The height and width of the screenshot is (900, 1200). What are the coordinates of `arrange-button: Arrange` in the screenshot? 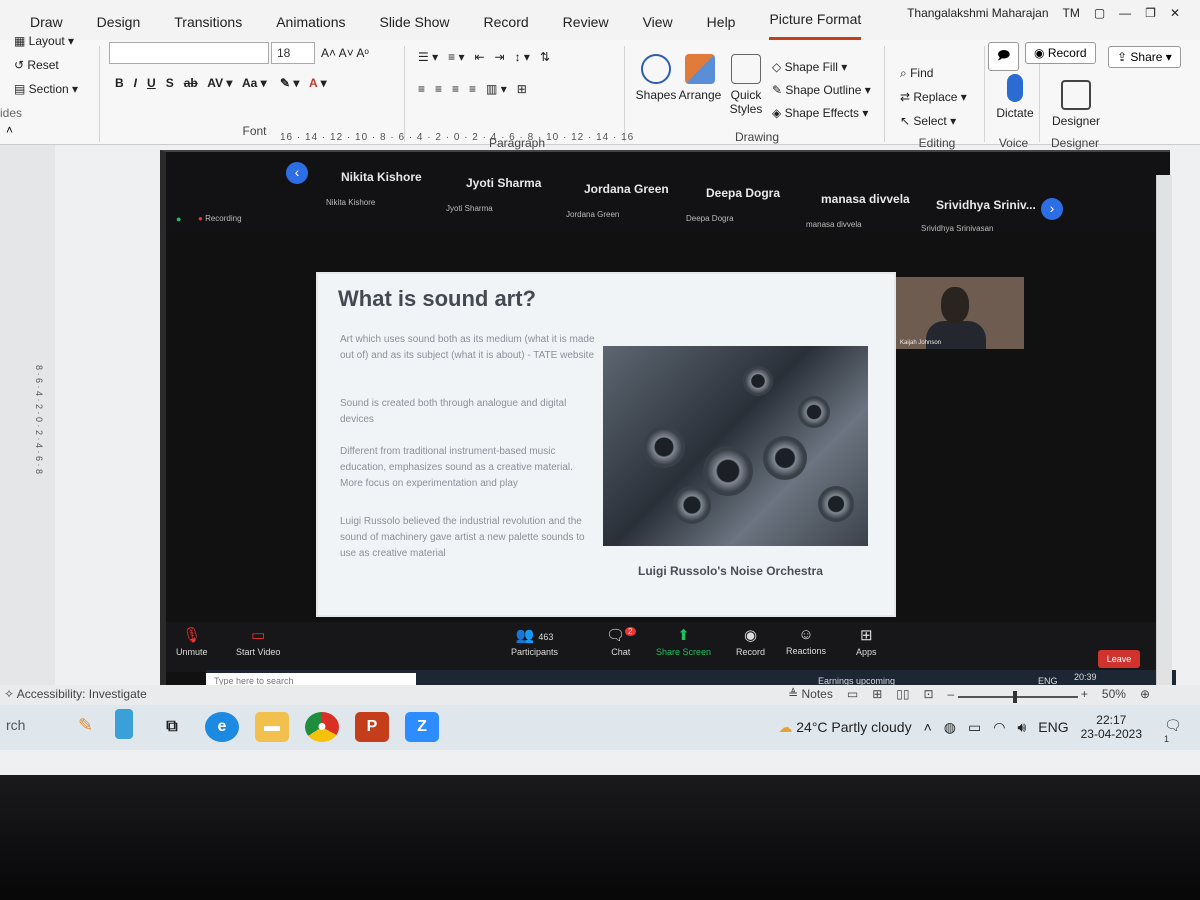 It's located at (700, 78).